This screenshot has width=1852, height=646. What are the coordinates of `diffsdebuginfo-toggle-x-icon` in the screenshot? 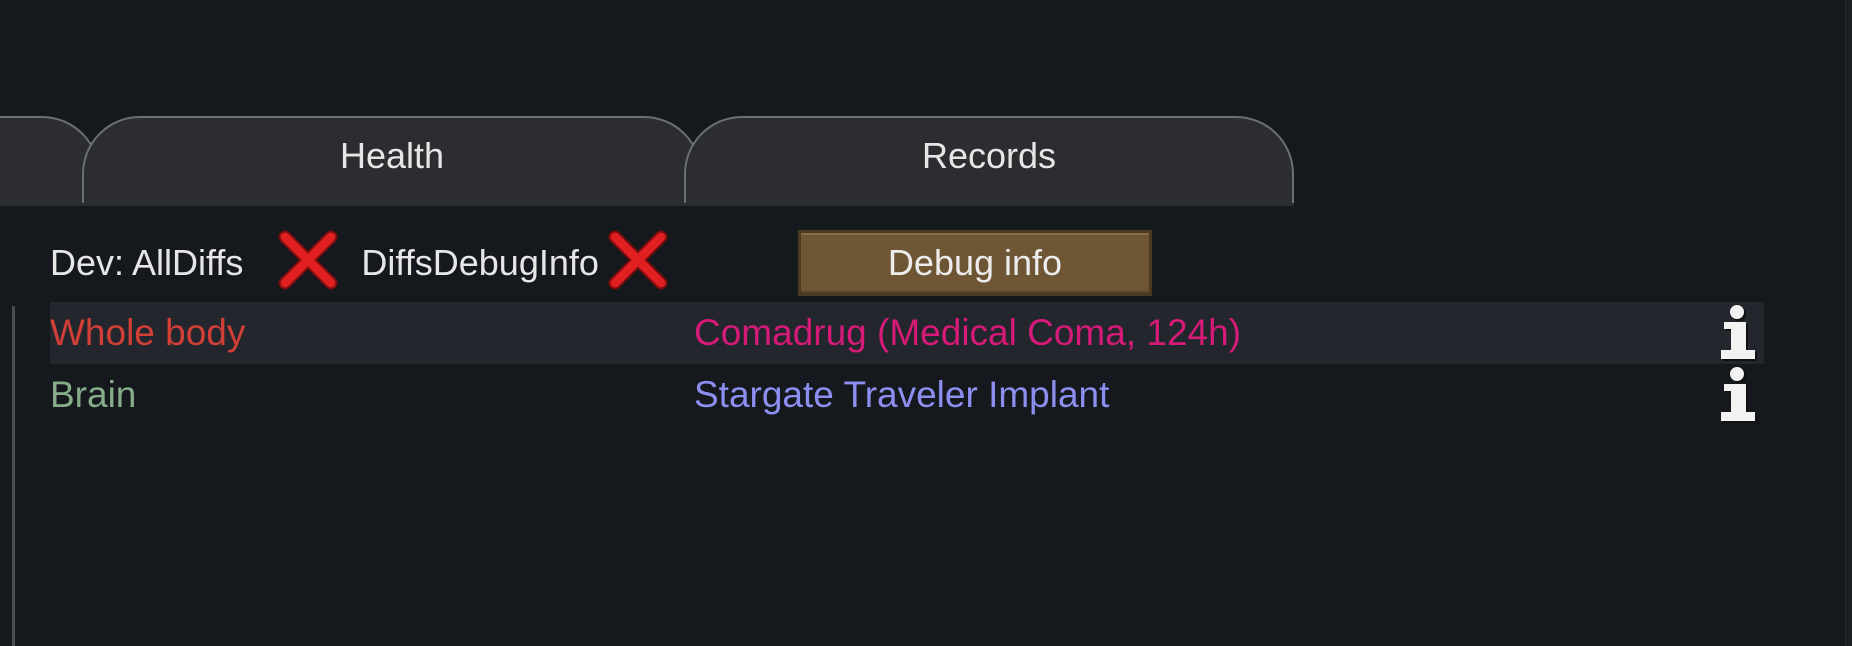 It's located at (638, 260).